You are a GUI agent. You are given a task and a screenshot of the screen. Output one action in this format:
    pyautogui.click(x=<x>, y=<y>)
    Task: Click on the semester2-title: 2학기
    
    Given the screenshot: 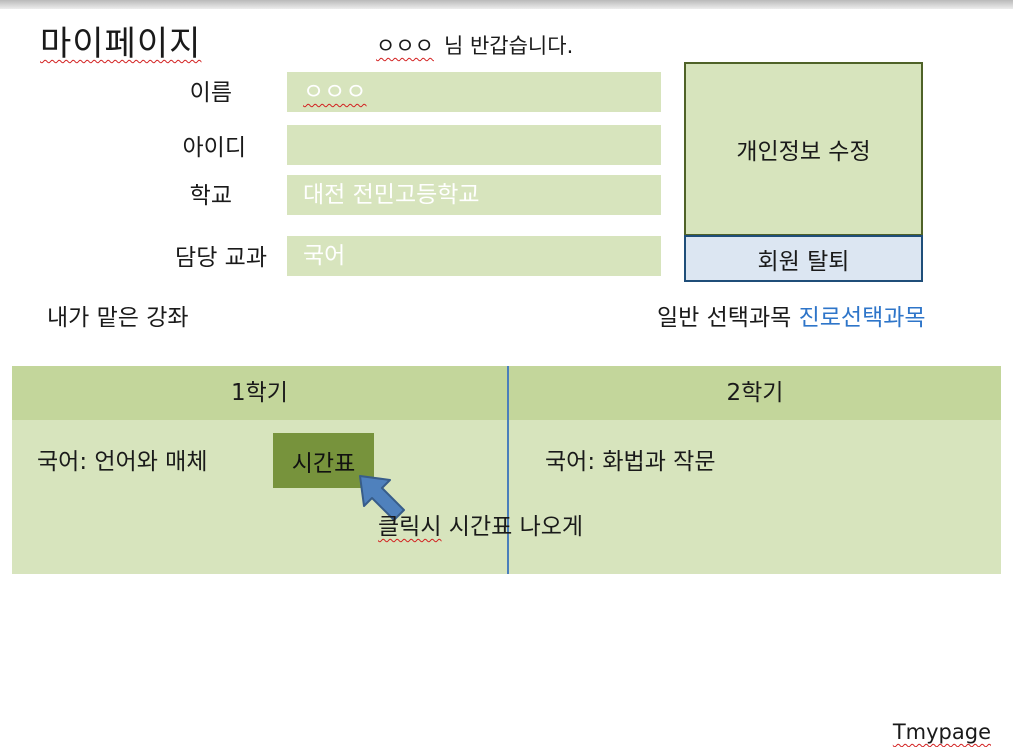 What is the action you would take?
    pyautogui.click(x=755, y=393)
    